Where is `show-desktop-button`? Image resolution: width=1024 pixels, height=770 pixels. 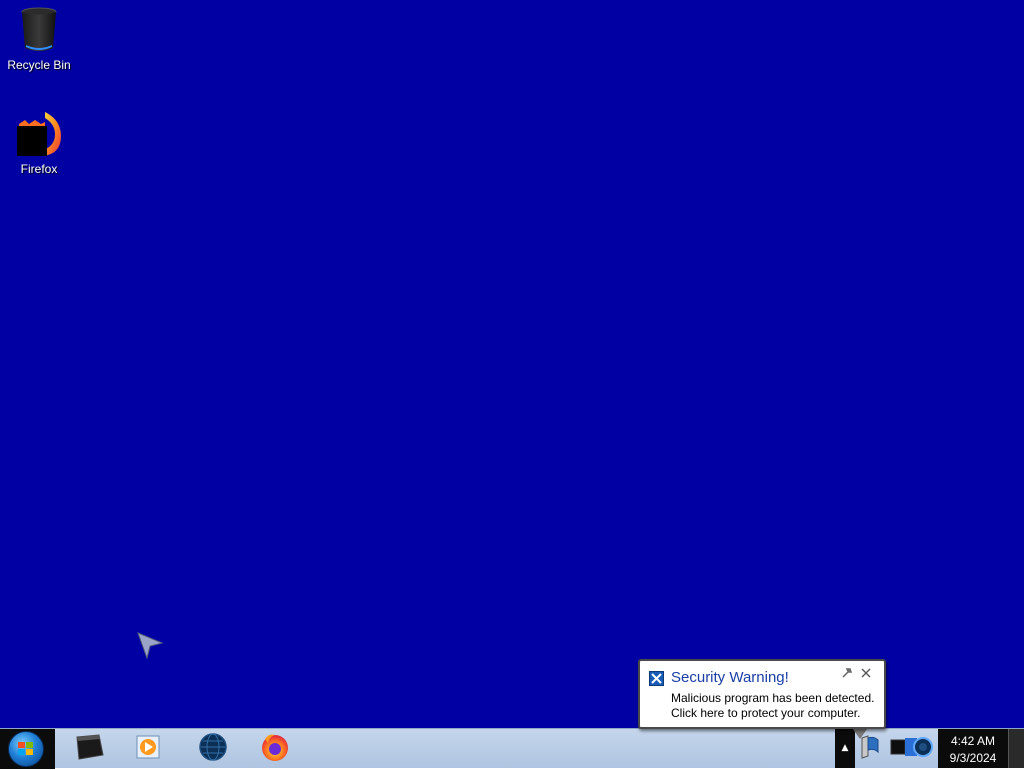 show-desktop-button is located at coordinates (1016, 748).